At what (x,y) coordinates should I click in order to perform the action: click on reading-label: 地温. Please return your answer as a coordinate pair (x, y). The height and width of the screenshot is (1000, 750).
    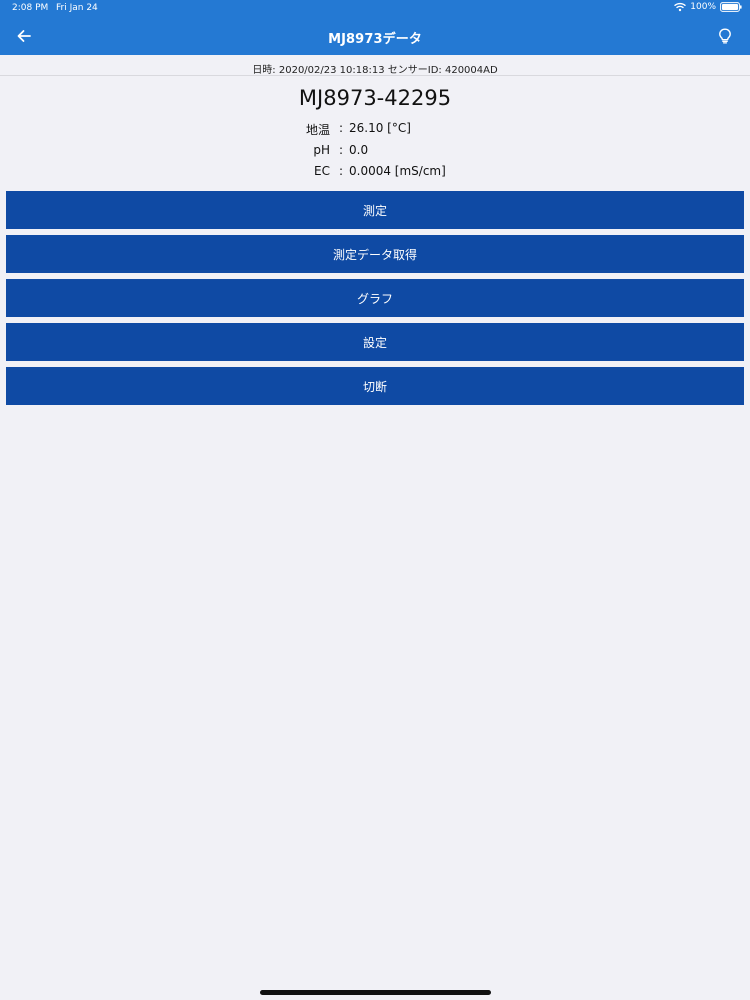
    Looking at the image, I should click on (317, 130).